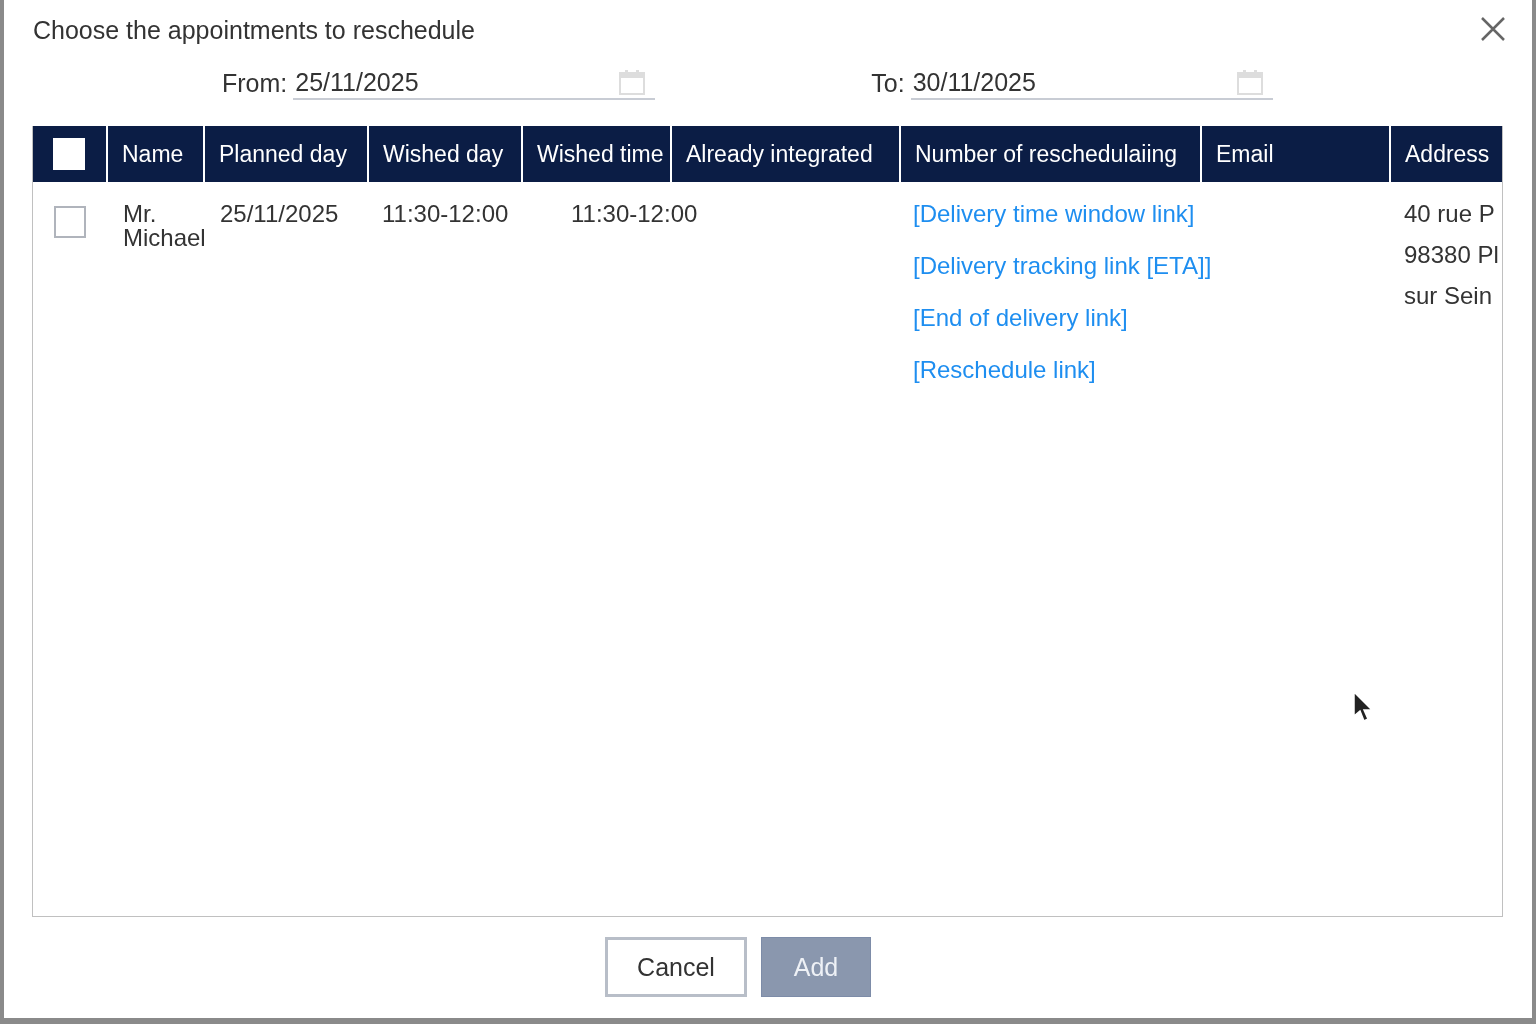 The width and height of the screenshot is (1536, 1024). I want to click on column-header: Wished day, so click(445, 154).